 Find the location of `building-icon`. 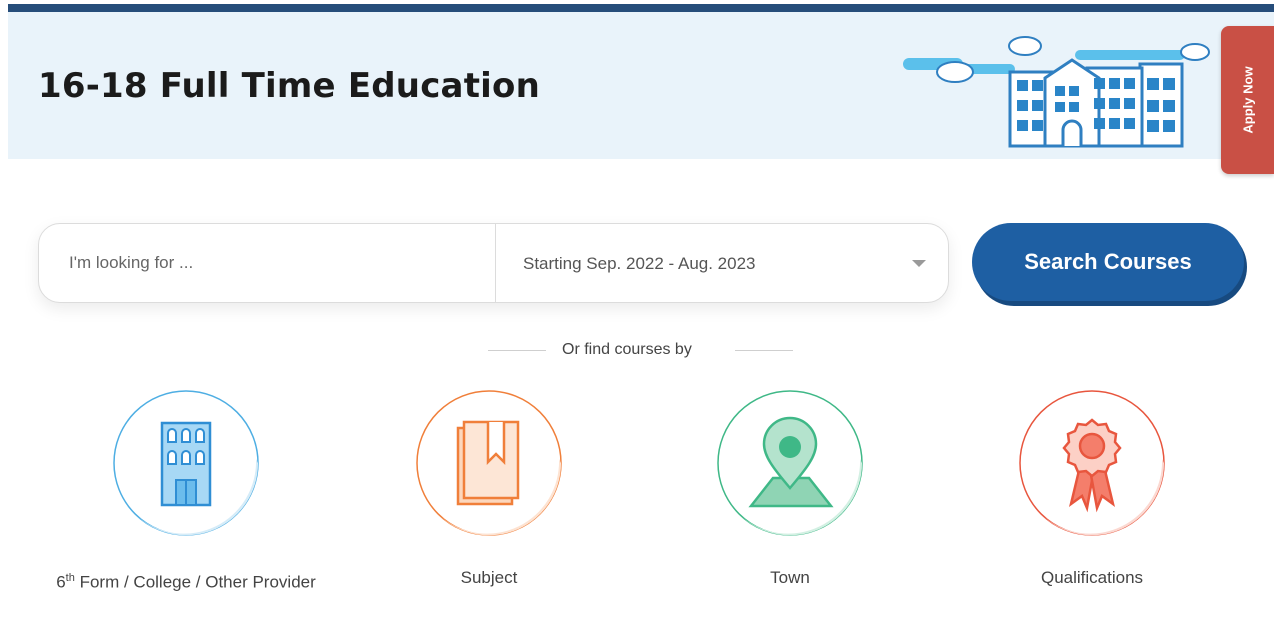

building-icon is located at coordinates (186, 463).